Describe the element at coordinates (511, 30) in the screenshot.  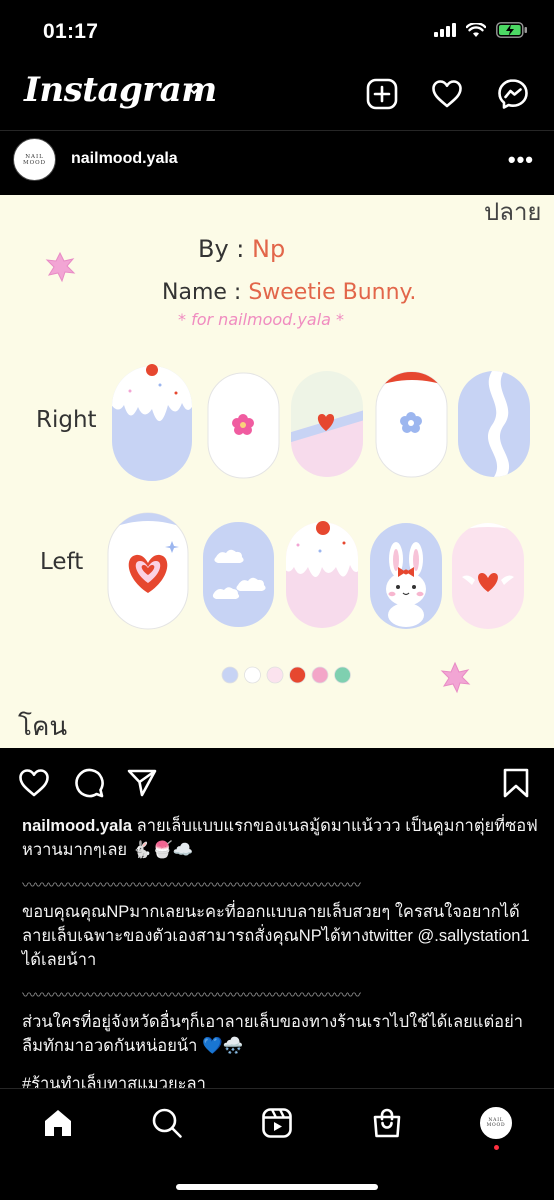
I see `battery-charging-icon` at that location.